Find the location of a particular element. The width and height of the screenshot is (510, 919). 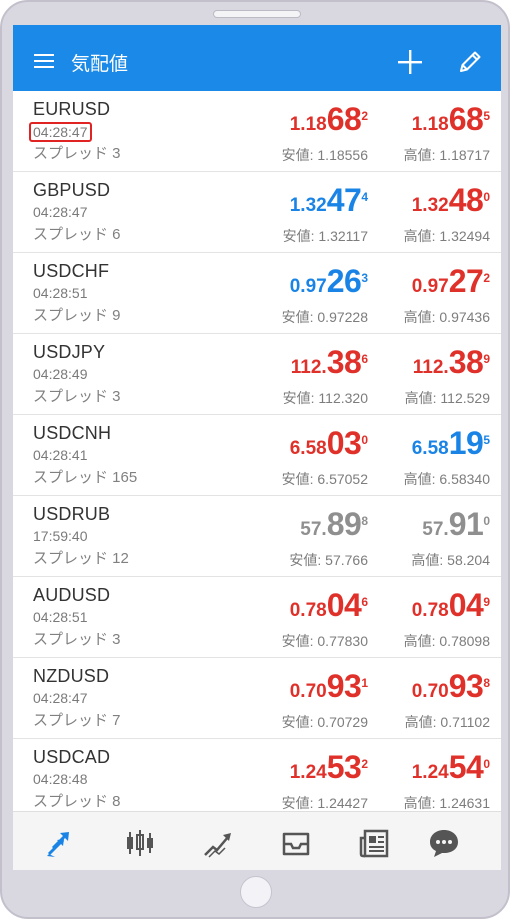

bid-price-main: 47 is located at coordinates (344, 200).